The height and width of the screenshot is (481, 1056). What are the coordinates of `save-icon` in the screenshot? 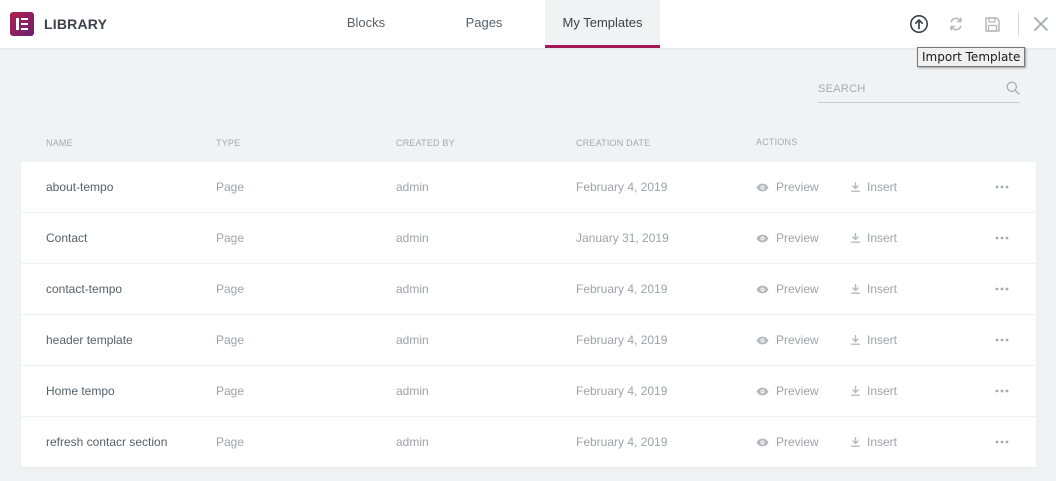 It's located at (992, 24).